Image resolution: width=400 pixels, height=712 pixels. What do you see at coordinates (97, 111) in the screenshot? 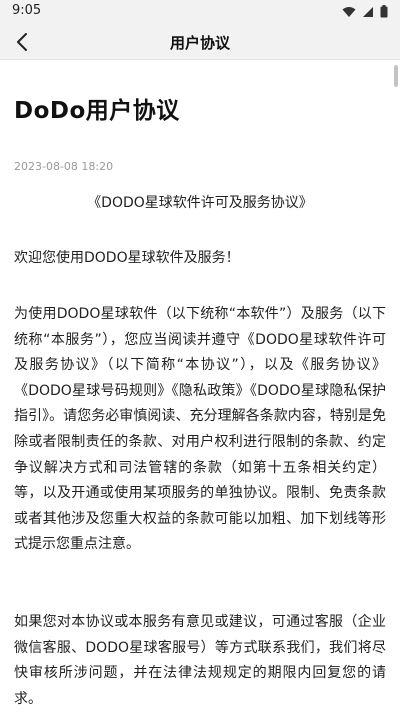
I see `document-title: DoDo用户协议` at bounding box center [97, 111].